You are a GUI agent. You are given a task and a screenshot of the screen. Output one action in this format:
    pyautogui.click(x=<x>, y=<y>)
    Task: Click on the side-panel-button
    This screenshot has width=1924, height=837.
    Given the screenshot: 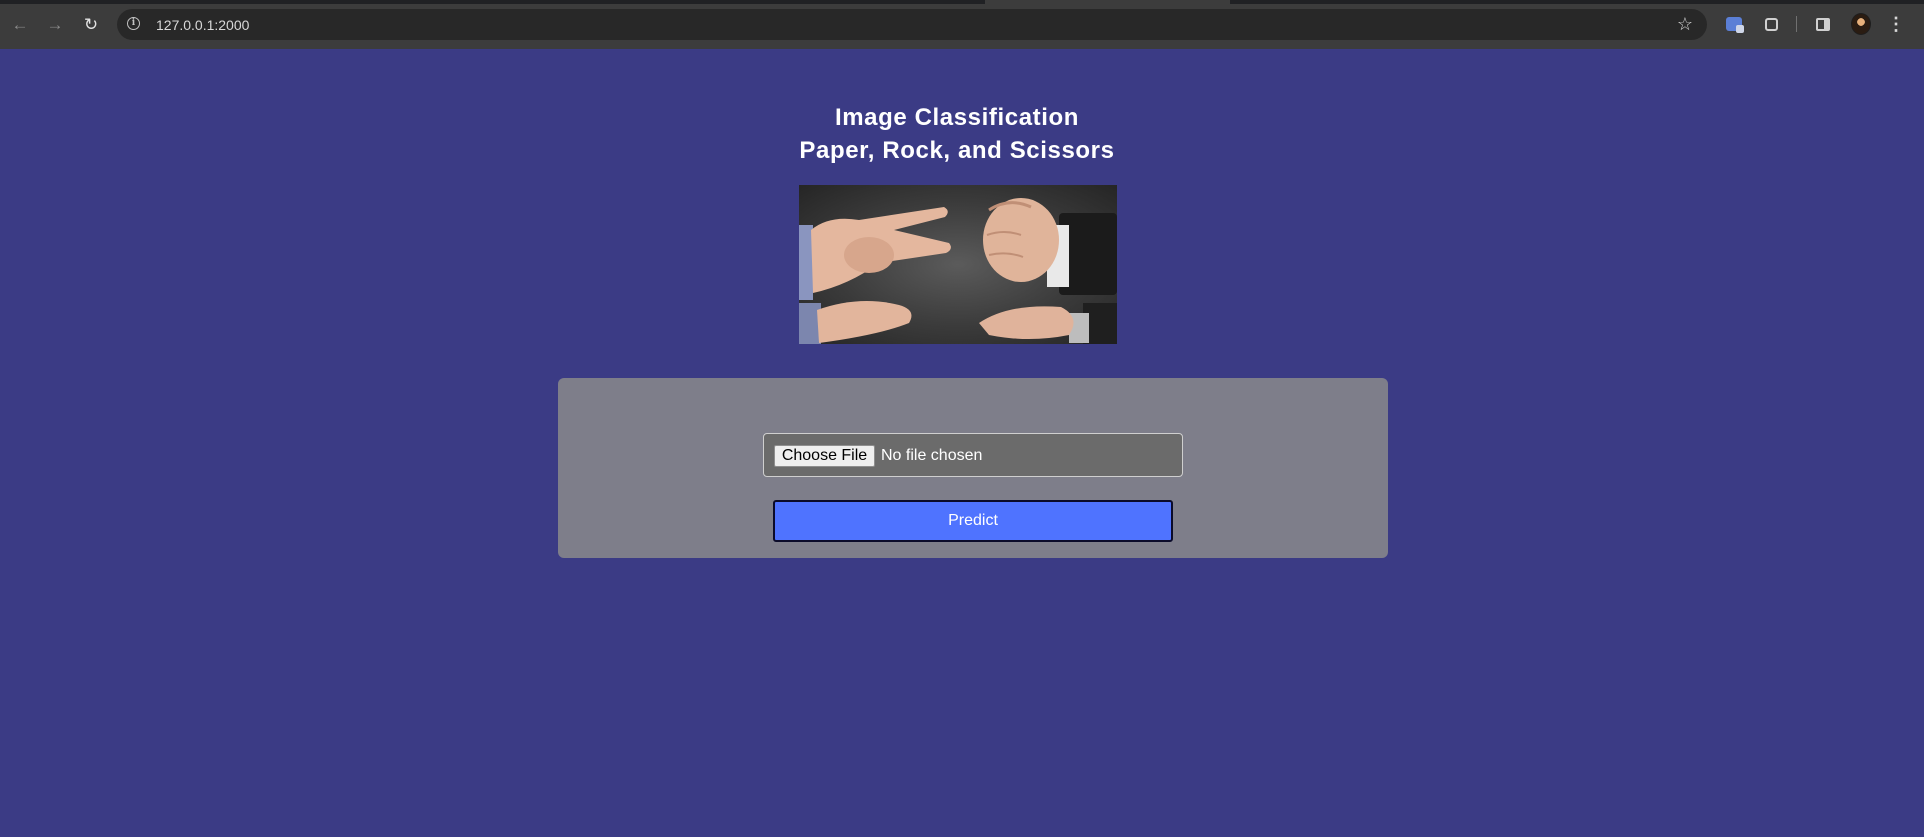 What is the action you would take?
    pyautogui.click(x=1823, y=24)
    